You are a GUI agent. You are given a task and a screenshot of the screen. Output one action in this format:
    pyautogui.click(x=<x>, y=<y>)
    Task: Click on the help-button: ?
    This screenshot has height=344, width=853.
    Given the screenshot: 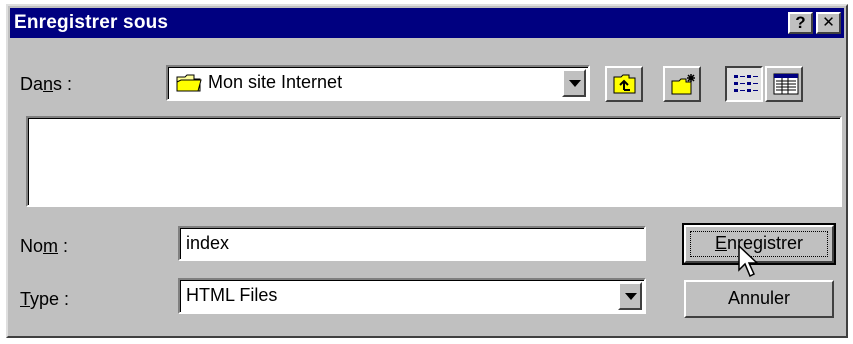 What is the action you would take?
    pyautogui.click(x=800, y=23)
    